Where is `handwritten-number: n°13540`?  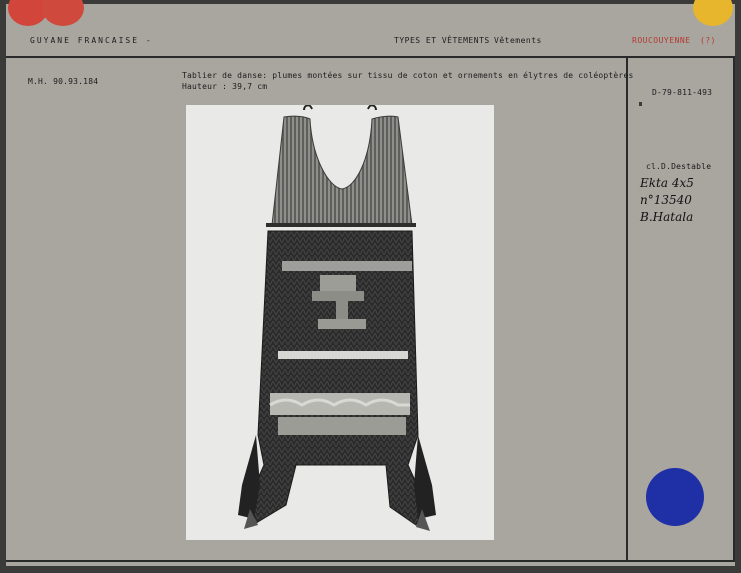 handwritten-number: n°13540 is located at coordinates (666, 200).